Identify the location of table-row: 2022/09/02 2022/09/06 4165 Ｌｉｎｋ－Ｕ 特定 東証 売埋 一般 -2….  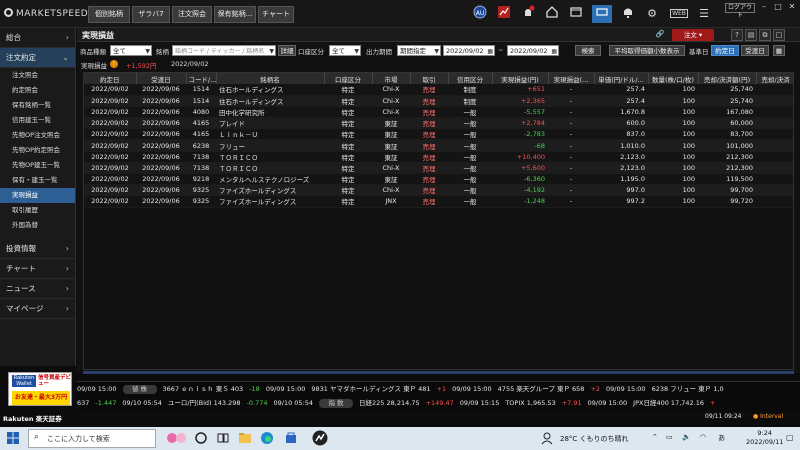
(438, 134).